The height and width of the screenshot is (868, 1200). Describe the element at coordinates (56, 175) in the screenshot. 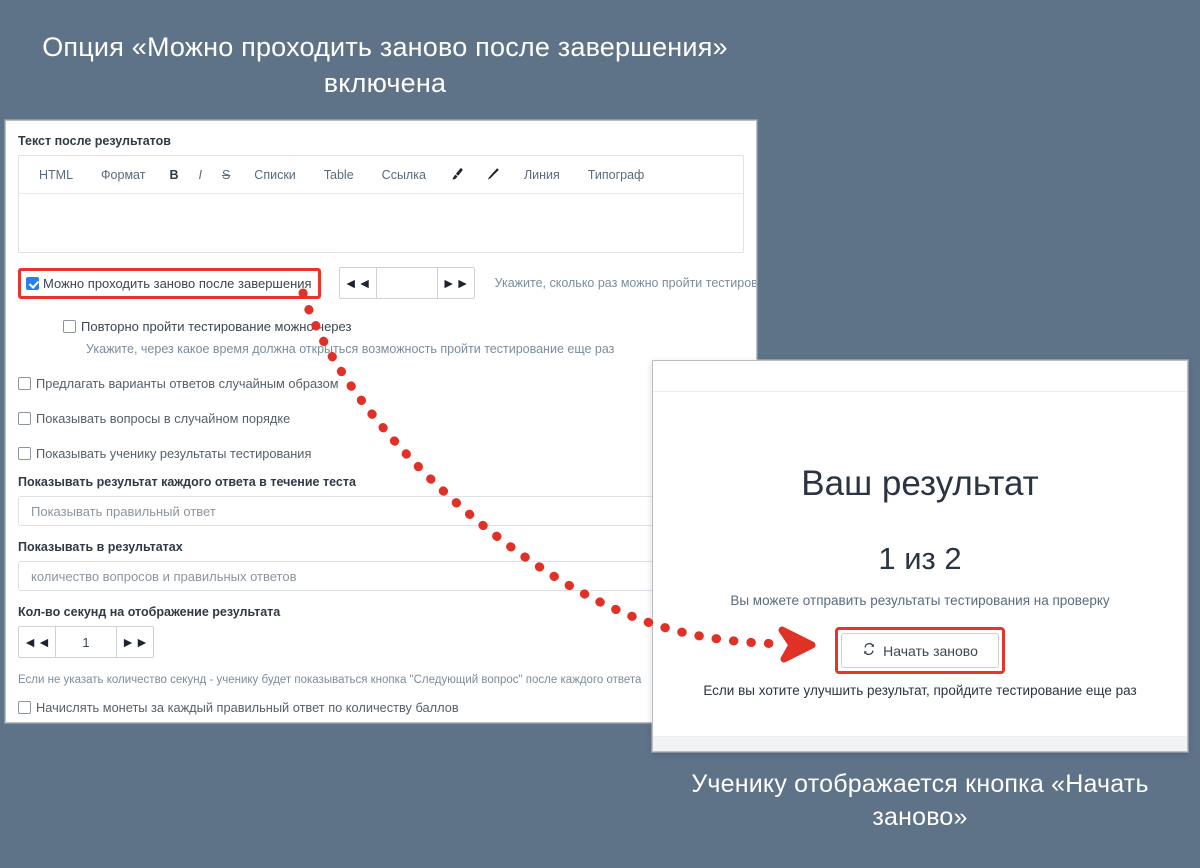

I see `toolbar-html-button: HTML` at that location.